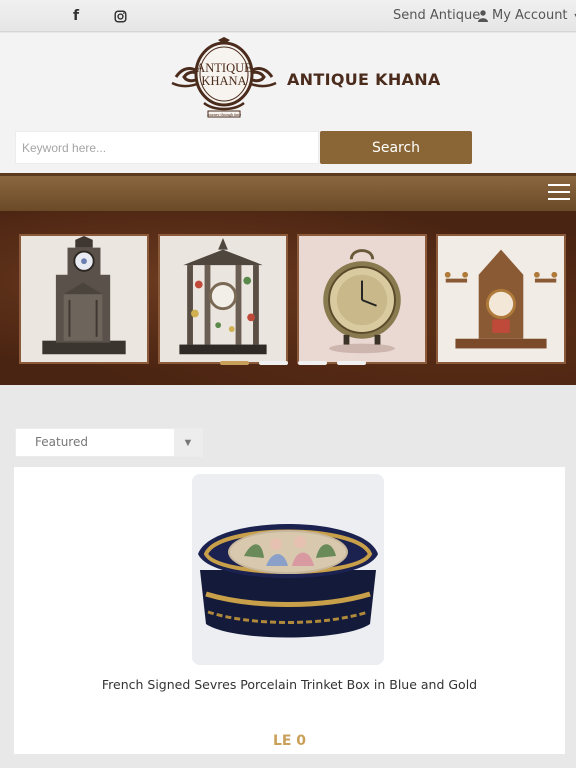 Image resolution: width=576 pixels, height=768 pixels. What do you see at coordinates (364, 79) in the screenshot?
I see `brand-name: ANTIQUE KHANA` at bounding box center [364, 79].